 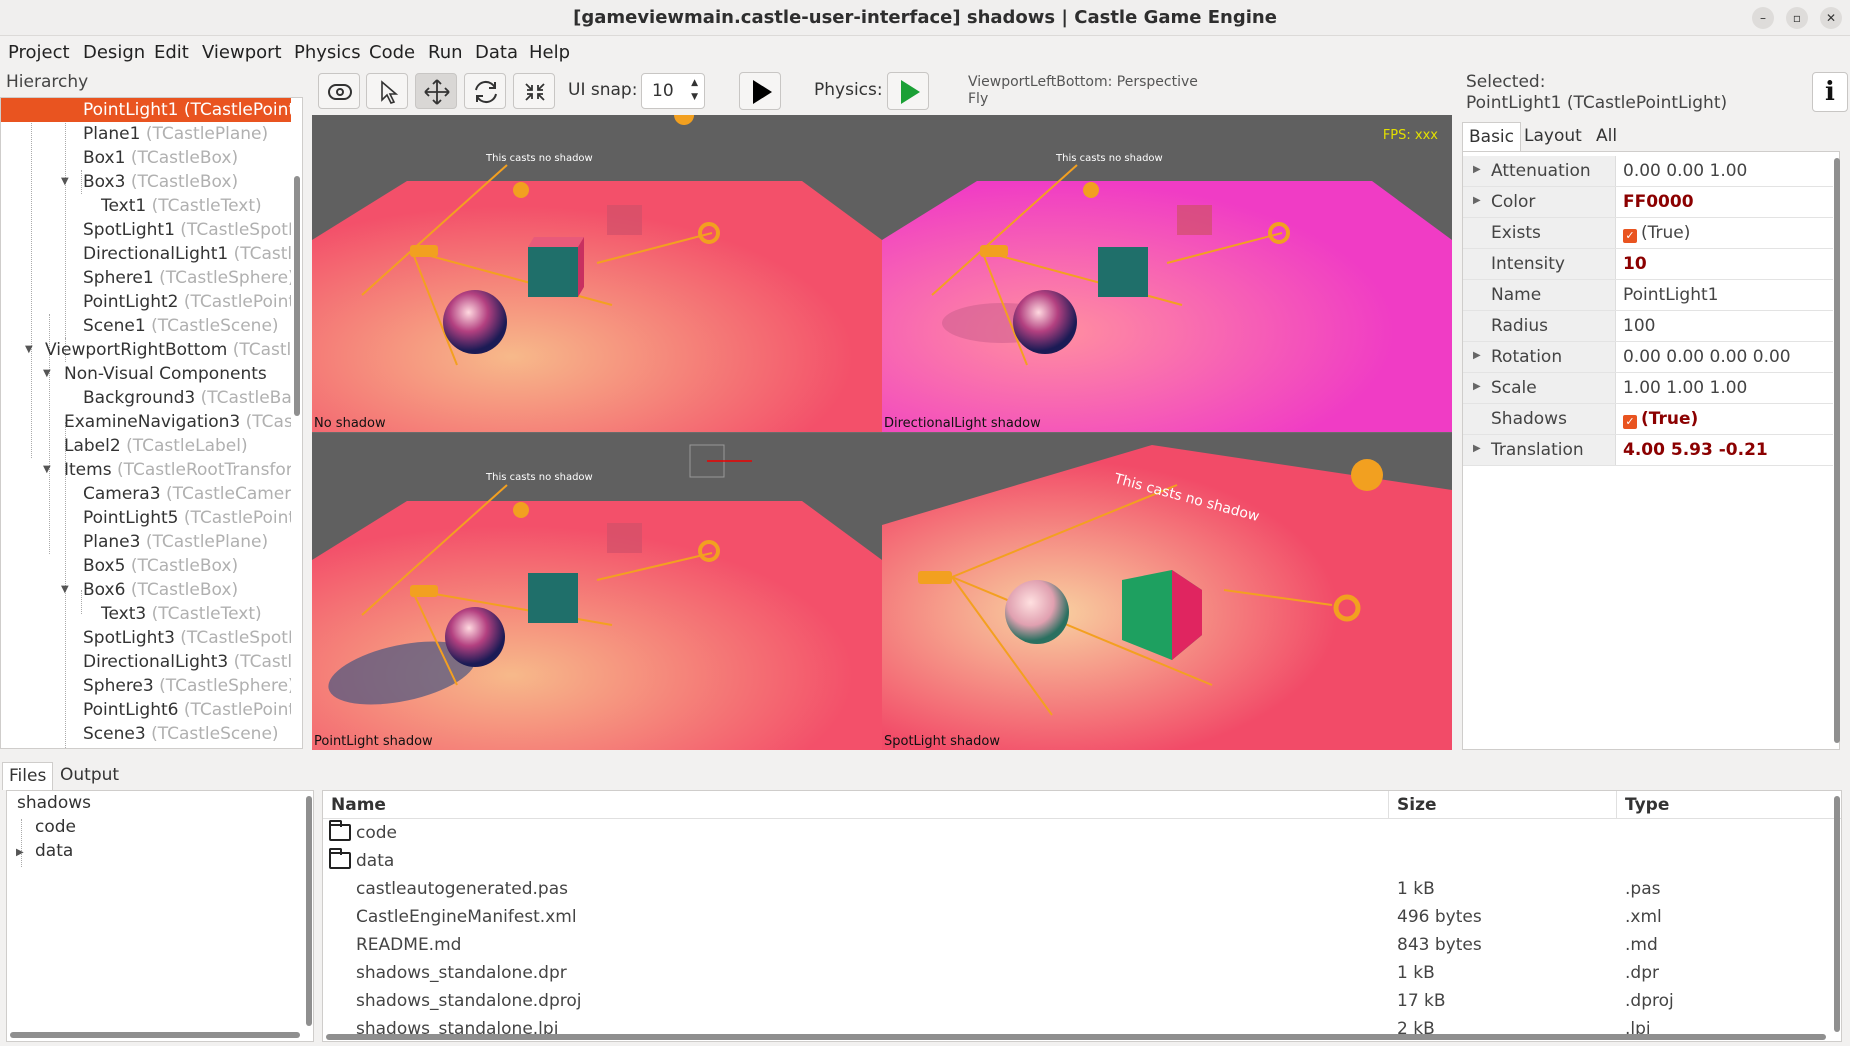 What do you see at coordinates (155, 1035) in the screenshot?
I see `files-tree-hscrollbar` at bounding box center [155, 1035].